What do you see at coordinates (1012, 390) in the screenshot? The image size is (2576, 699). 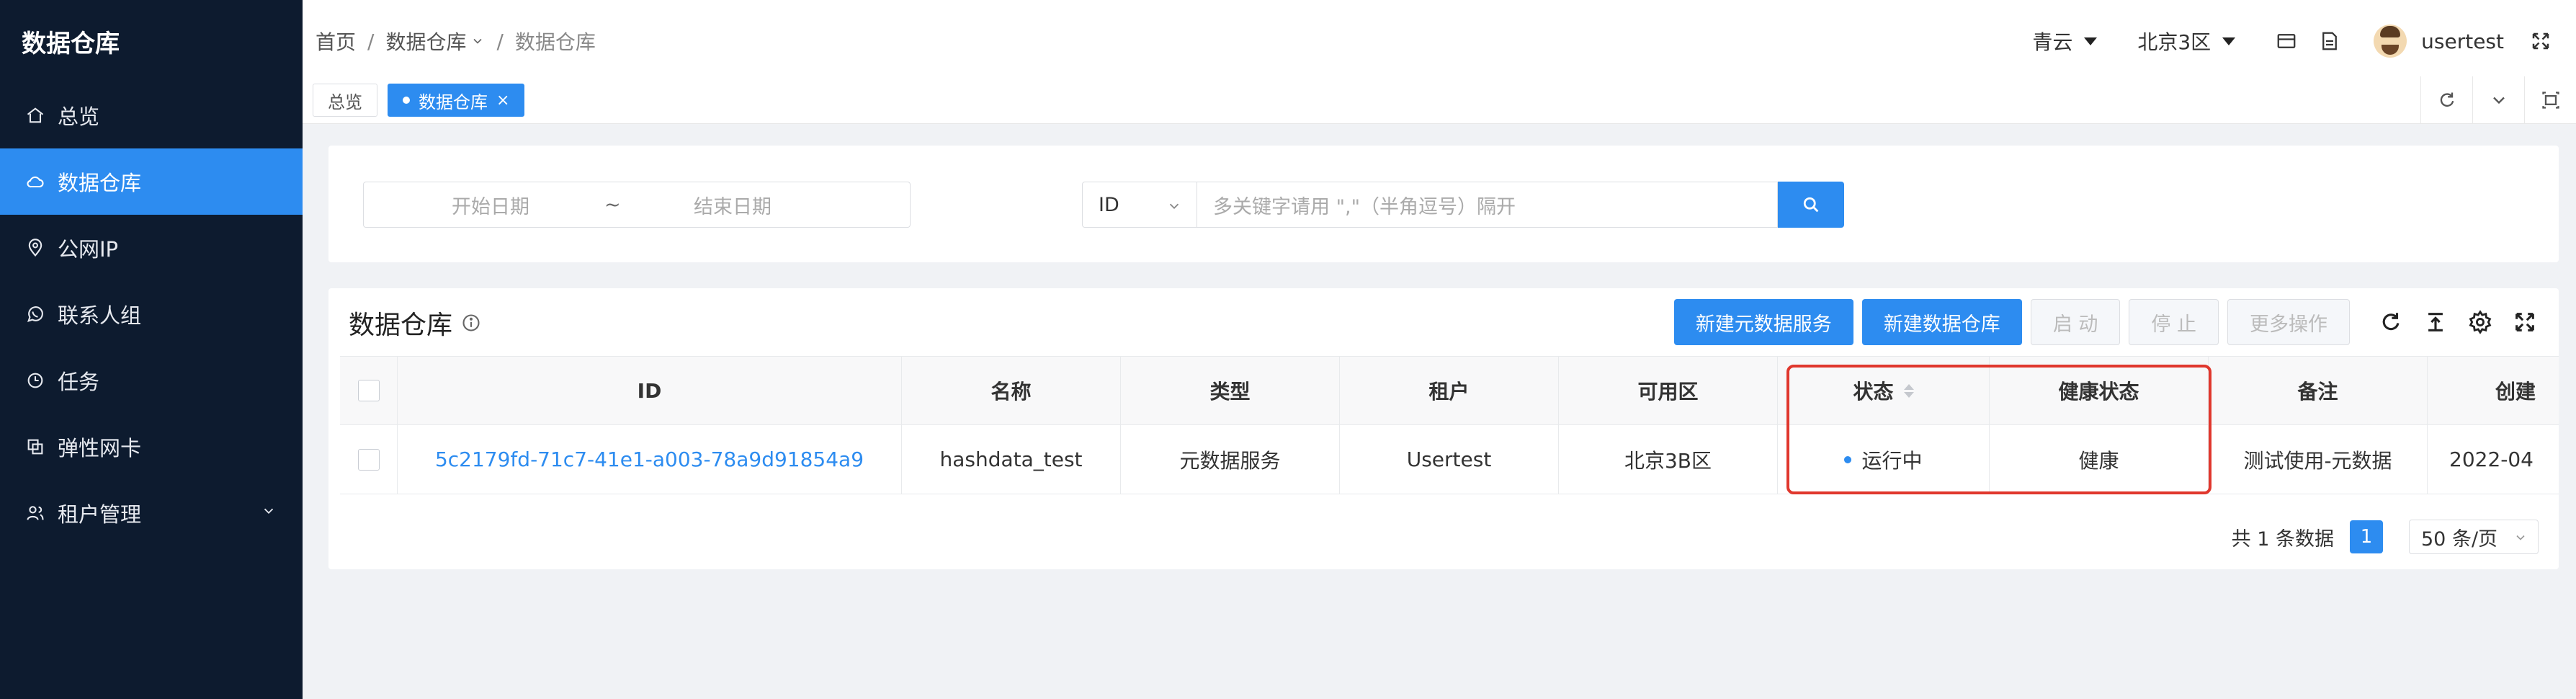 I see `column-header-name: 名称` at bounding box center [1012, 390].